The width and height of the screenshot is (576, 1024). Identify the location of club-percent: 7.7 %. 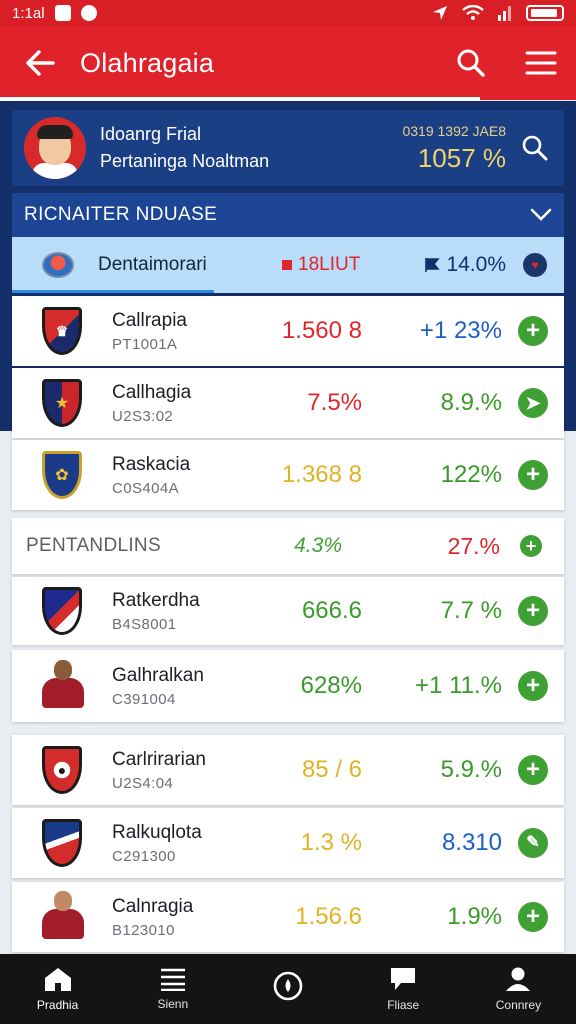
(471, 610).